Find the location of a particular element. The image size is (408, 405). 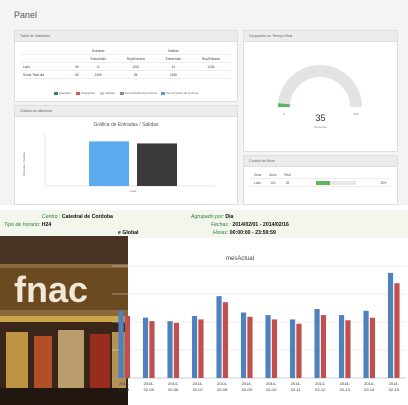

occupancy-gauge: 0 100 is located at coordinates (320, 90).